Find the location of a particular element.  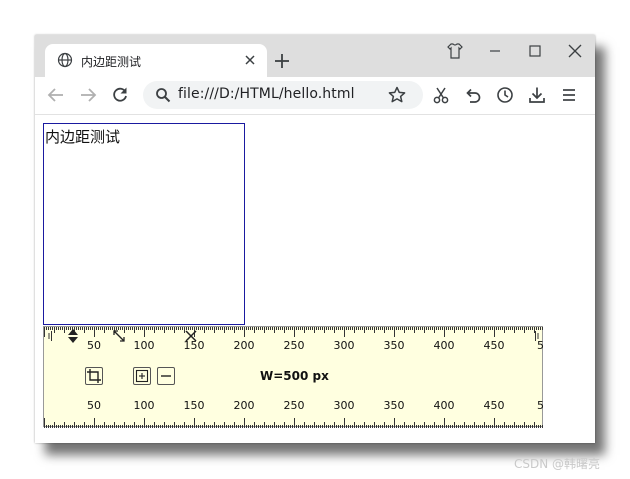

globe-icon is located at coordinates (65, 60).